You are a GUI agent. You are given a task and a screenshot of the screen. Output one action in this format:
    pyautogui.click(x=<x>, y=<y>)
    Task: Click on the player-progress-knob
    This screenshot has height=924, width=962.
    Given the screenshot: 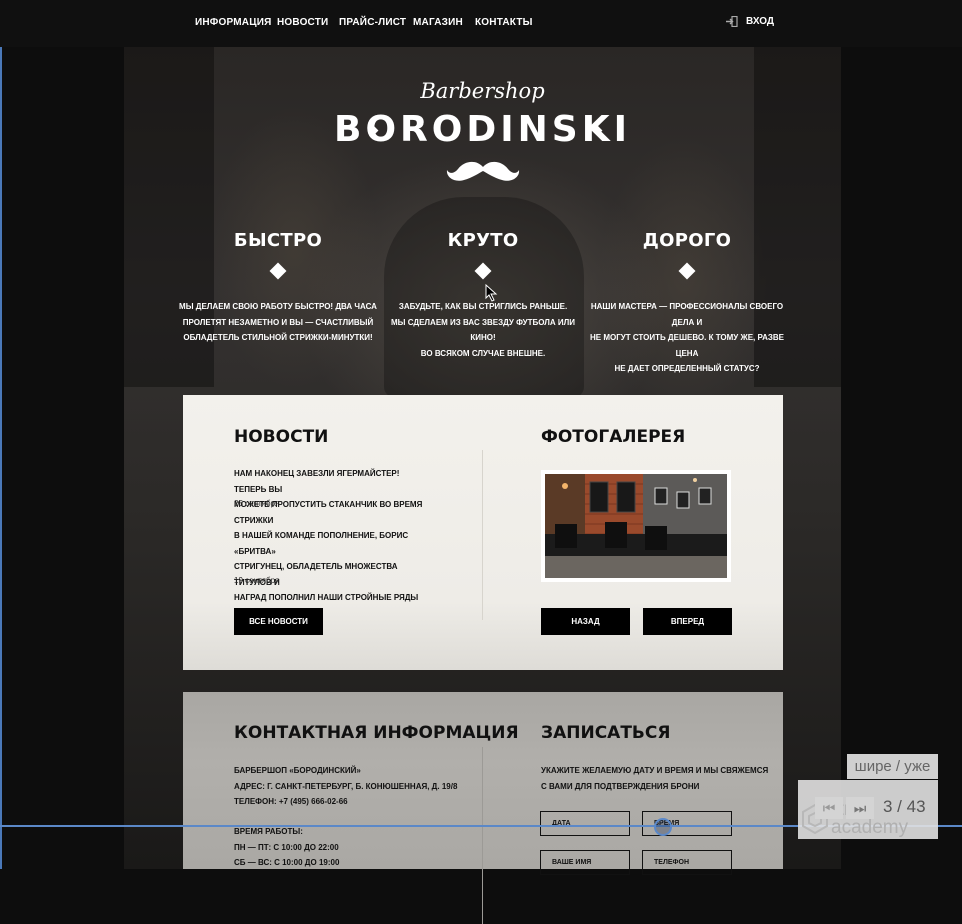 What is the action you would take?
    pyautogui.click(x=663, y=827)
    